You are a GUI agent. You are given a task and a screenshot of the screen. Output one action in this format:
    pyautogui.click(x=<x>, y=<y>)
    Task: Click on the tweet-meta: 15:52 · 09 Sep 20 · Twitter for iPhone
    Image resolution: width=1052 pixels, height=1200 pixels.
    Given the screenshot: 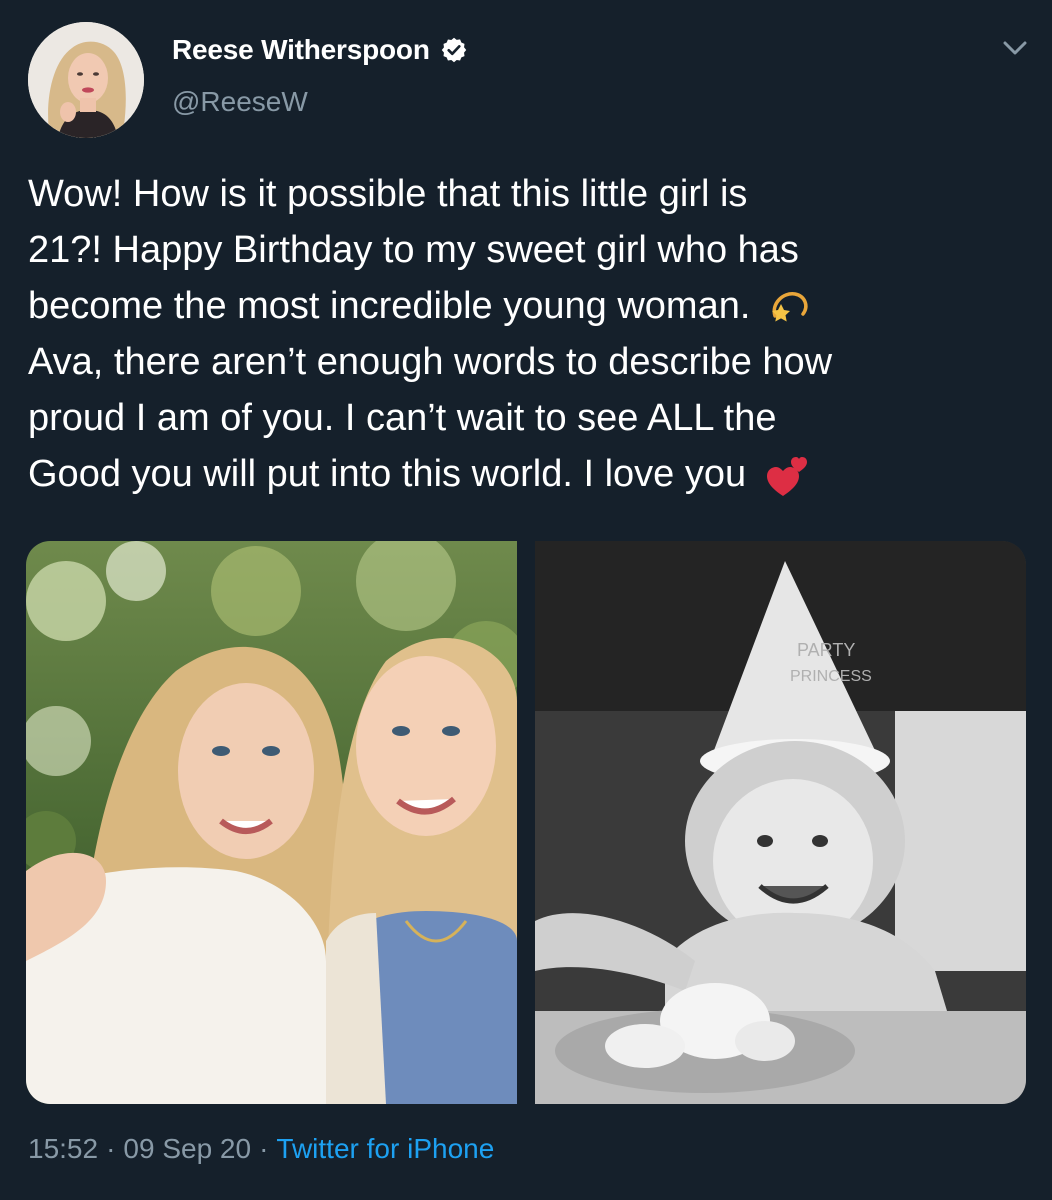 What is the action you would take?
    pyautogui.click(x=261, y=1149)
    